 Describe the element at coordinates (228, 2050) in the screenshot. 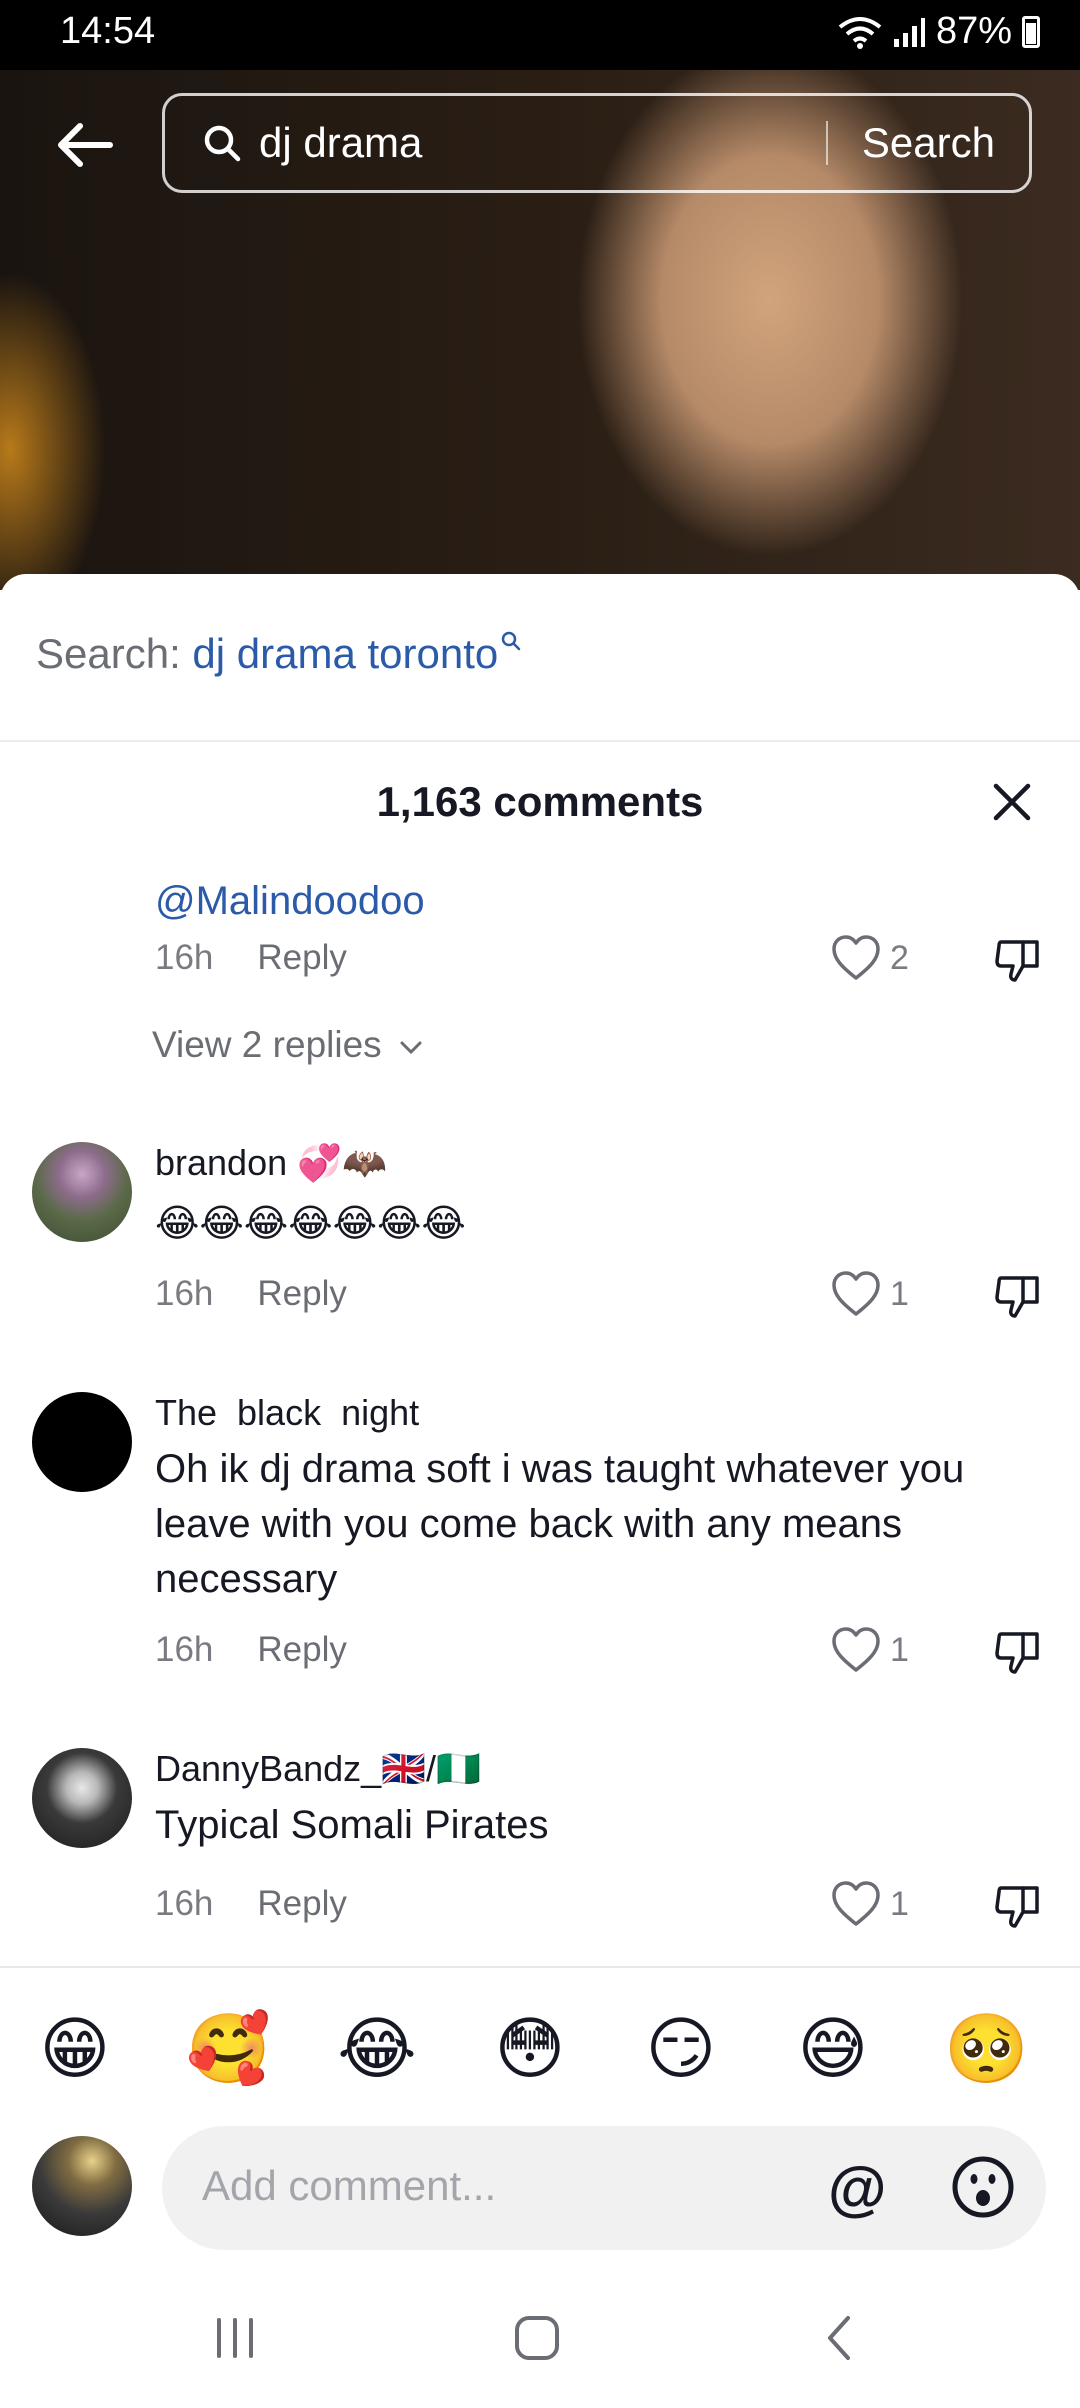

I see `emoji-love-button: 🥰` at that location.